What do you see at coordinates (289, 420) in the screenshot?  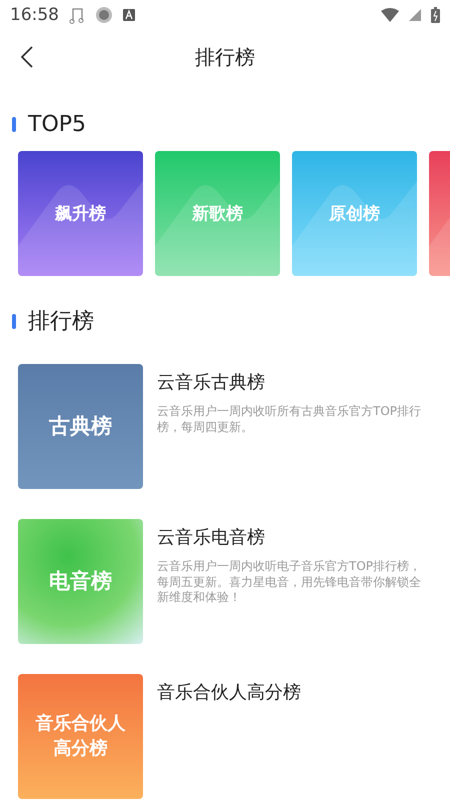 I see `chart-description: 云音乐用户一周内收听所有古典音乐官方TOP排行榜，每周四更新。` at bounding box center [289, 420].